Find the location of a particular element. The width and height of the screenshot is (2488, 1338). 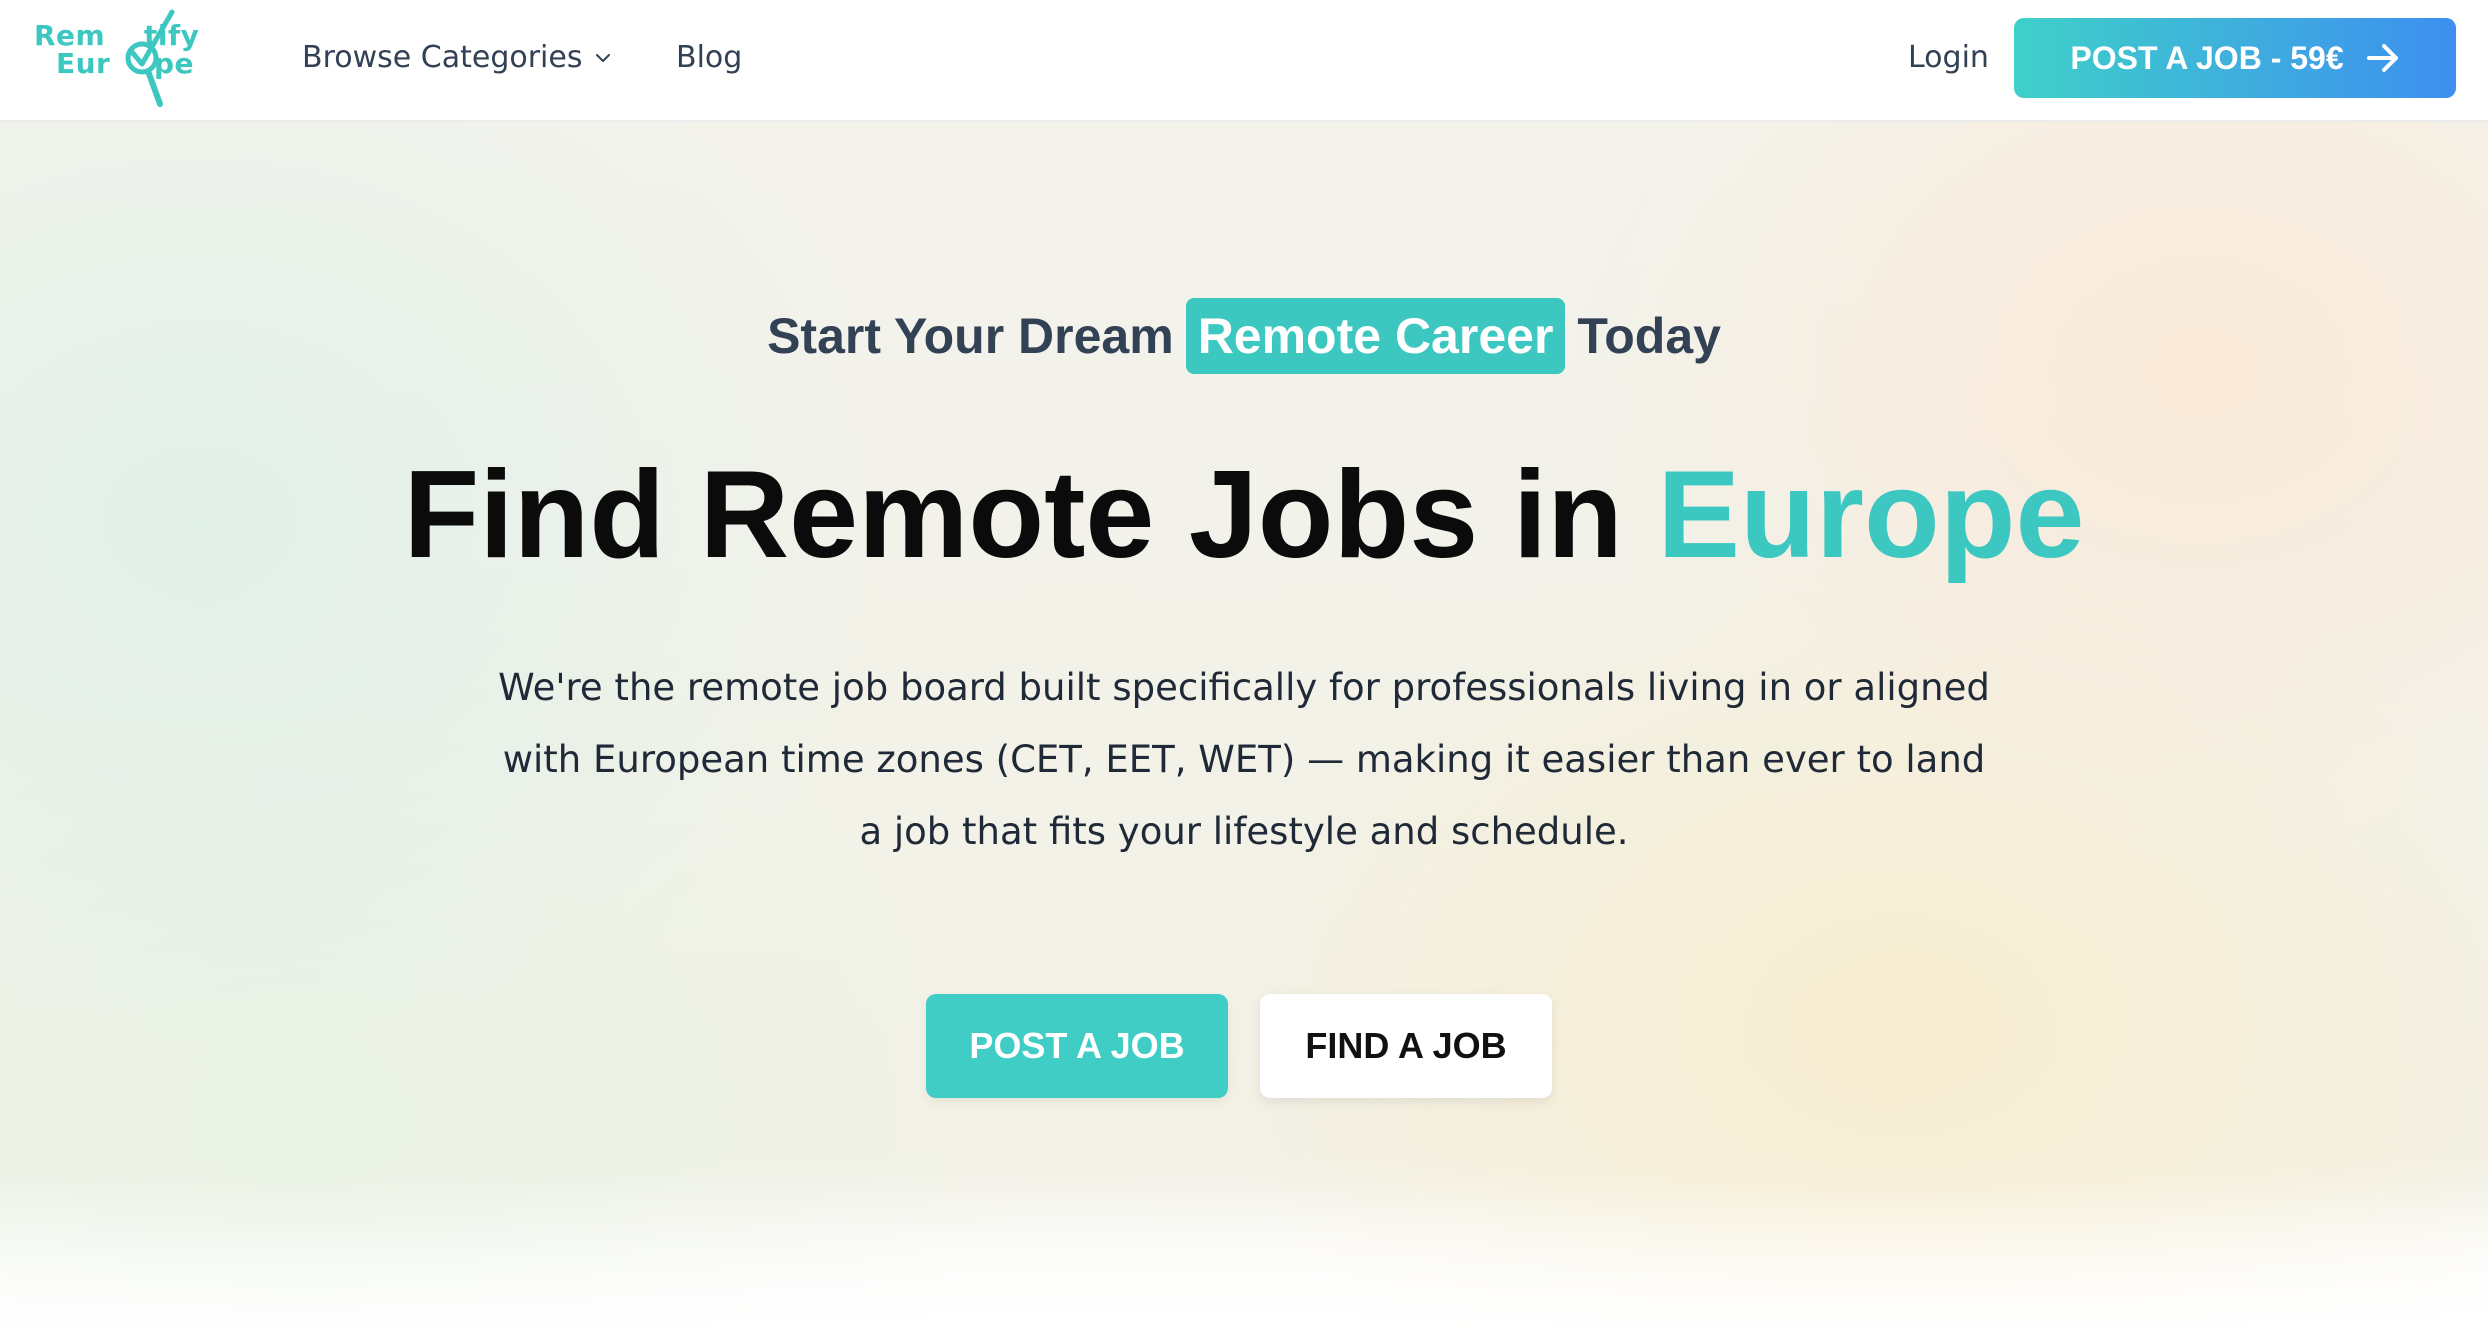

logo-text-line1-start: Rem is located at coordinates (70, 35).